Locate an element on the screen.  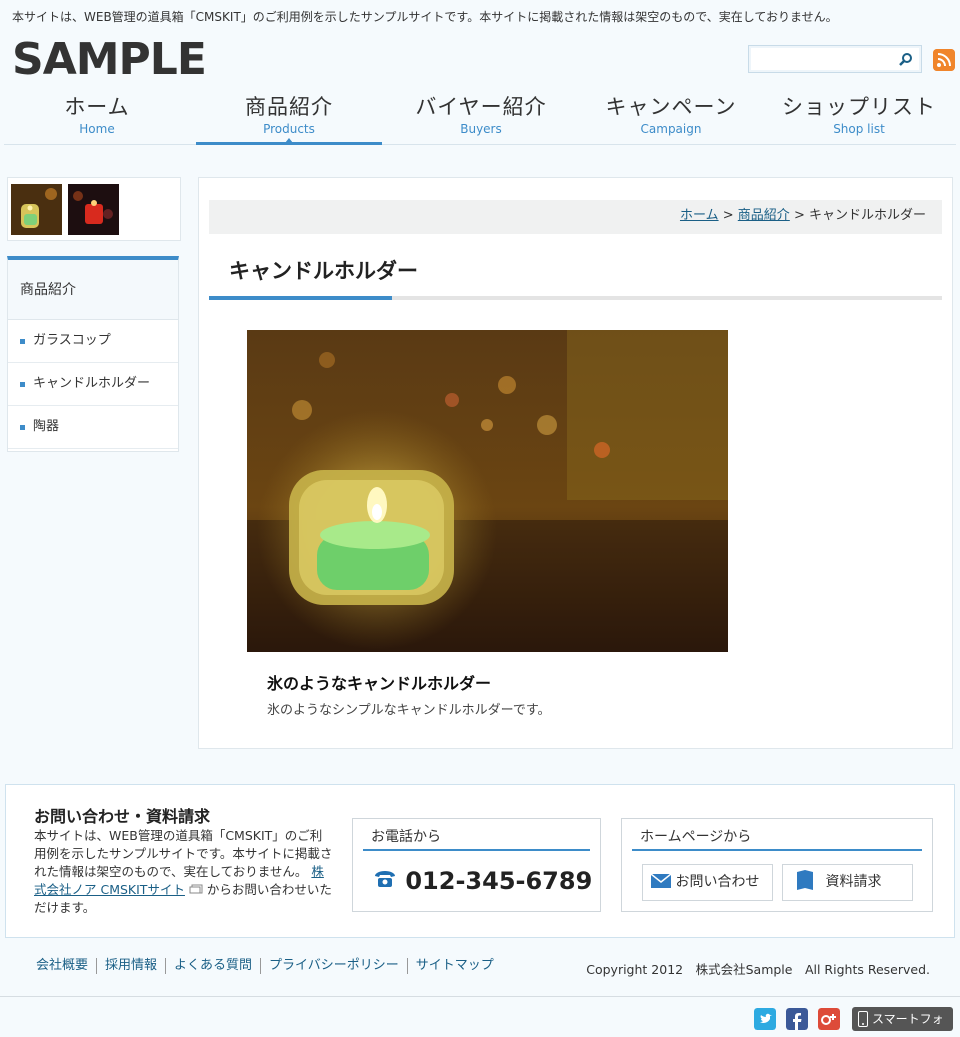
title-underline is located at coordinates (575, 298).